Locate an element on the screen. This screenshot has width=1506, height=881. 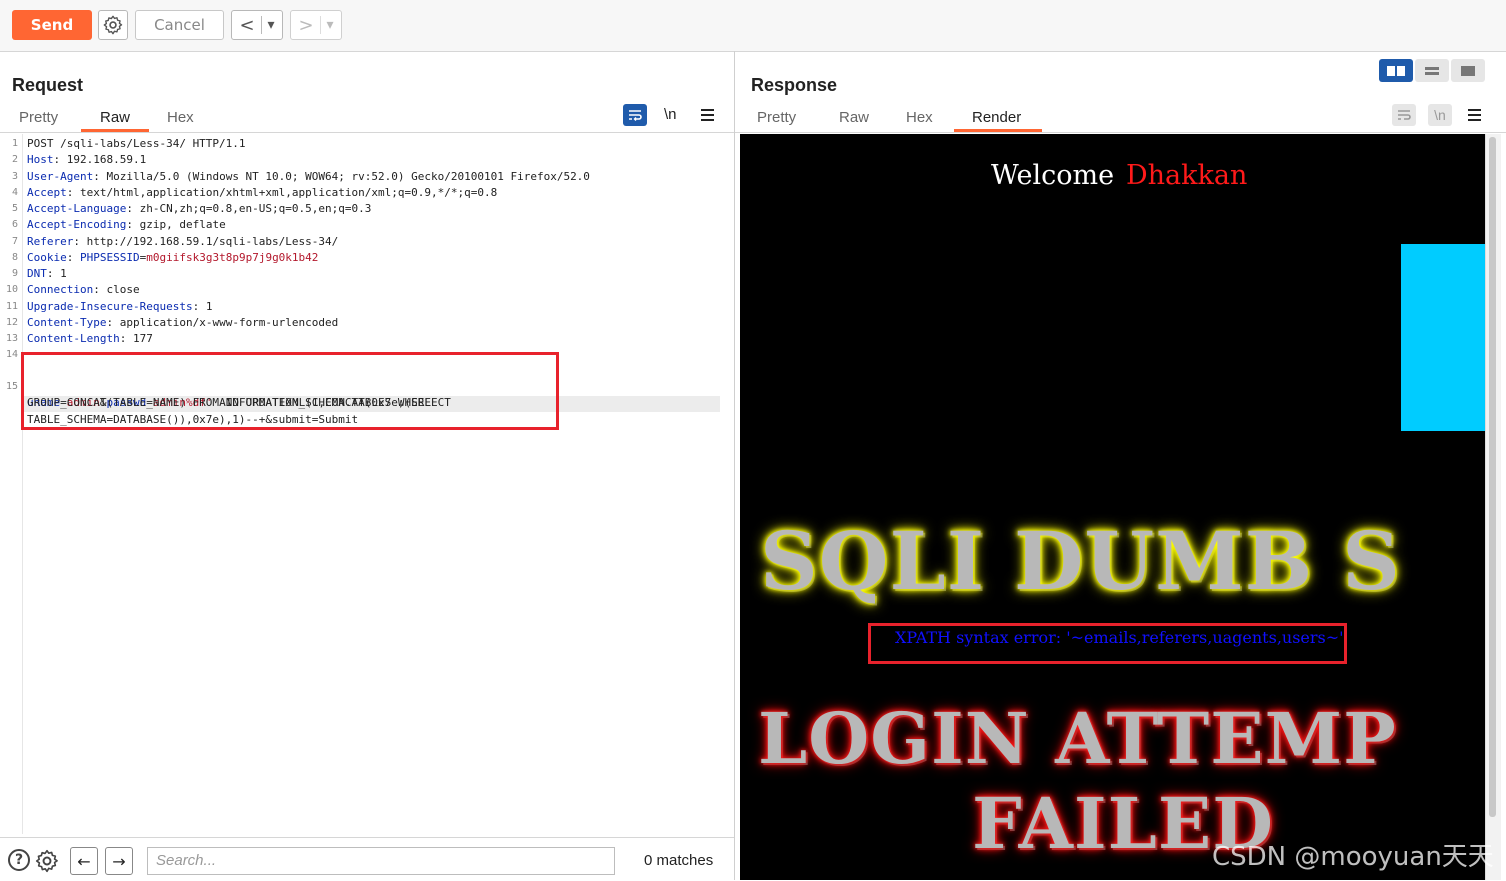
highlight-box is located at coordinates (290, 391).